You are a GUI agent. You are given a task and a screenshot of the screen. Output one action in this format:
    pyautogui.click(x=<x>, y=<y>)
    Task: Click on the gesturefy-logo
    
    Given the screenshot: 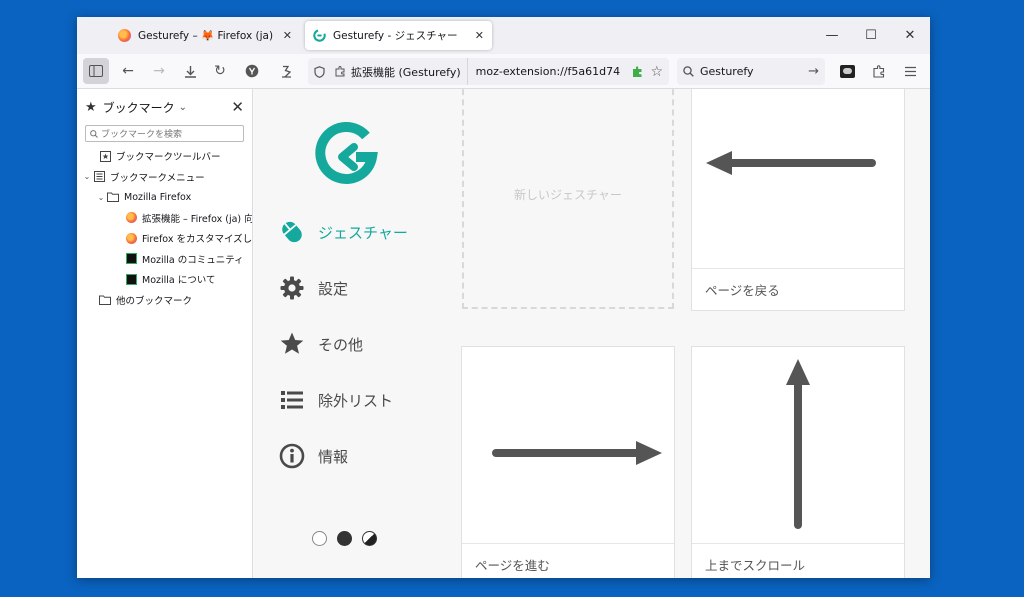 What is the action you would take?
    pyautogui.click(x=346, y=155)
    